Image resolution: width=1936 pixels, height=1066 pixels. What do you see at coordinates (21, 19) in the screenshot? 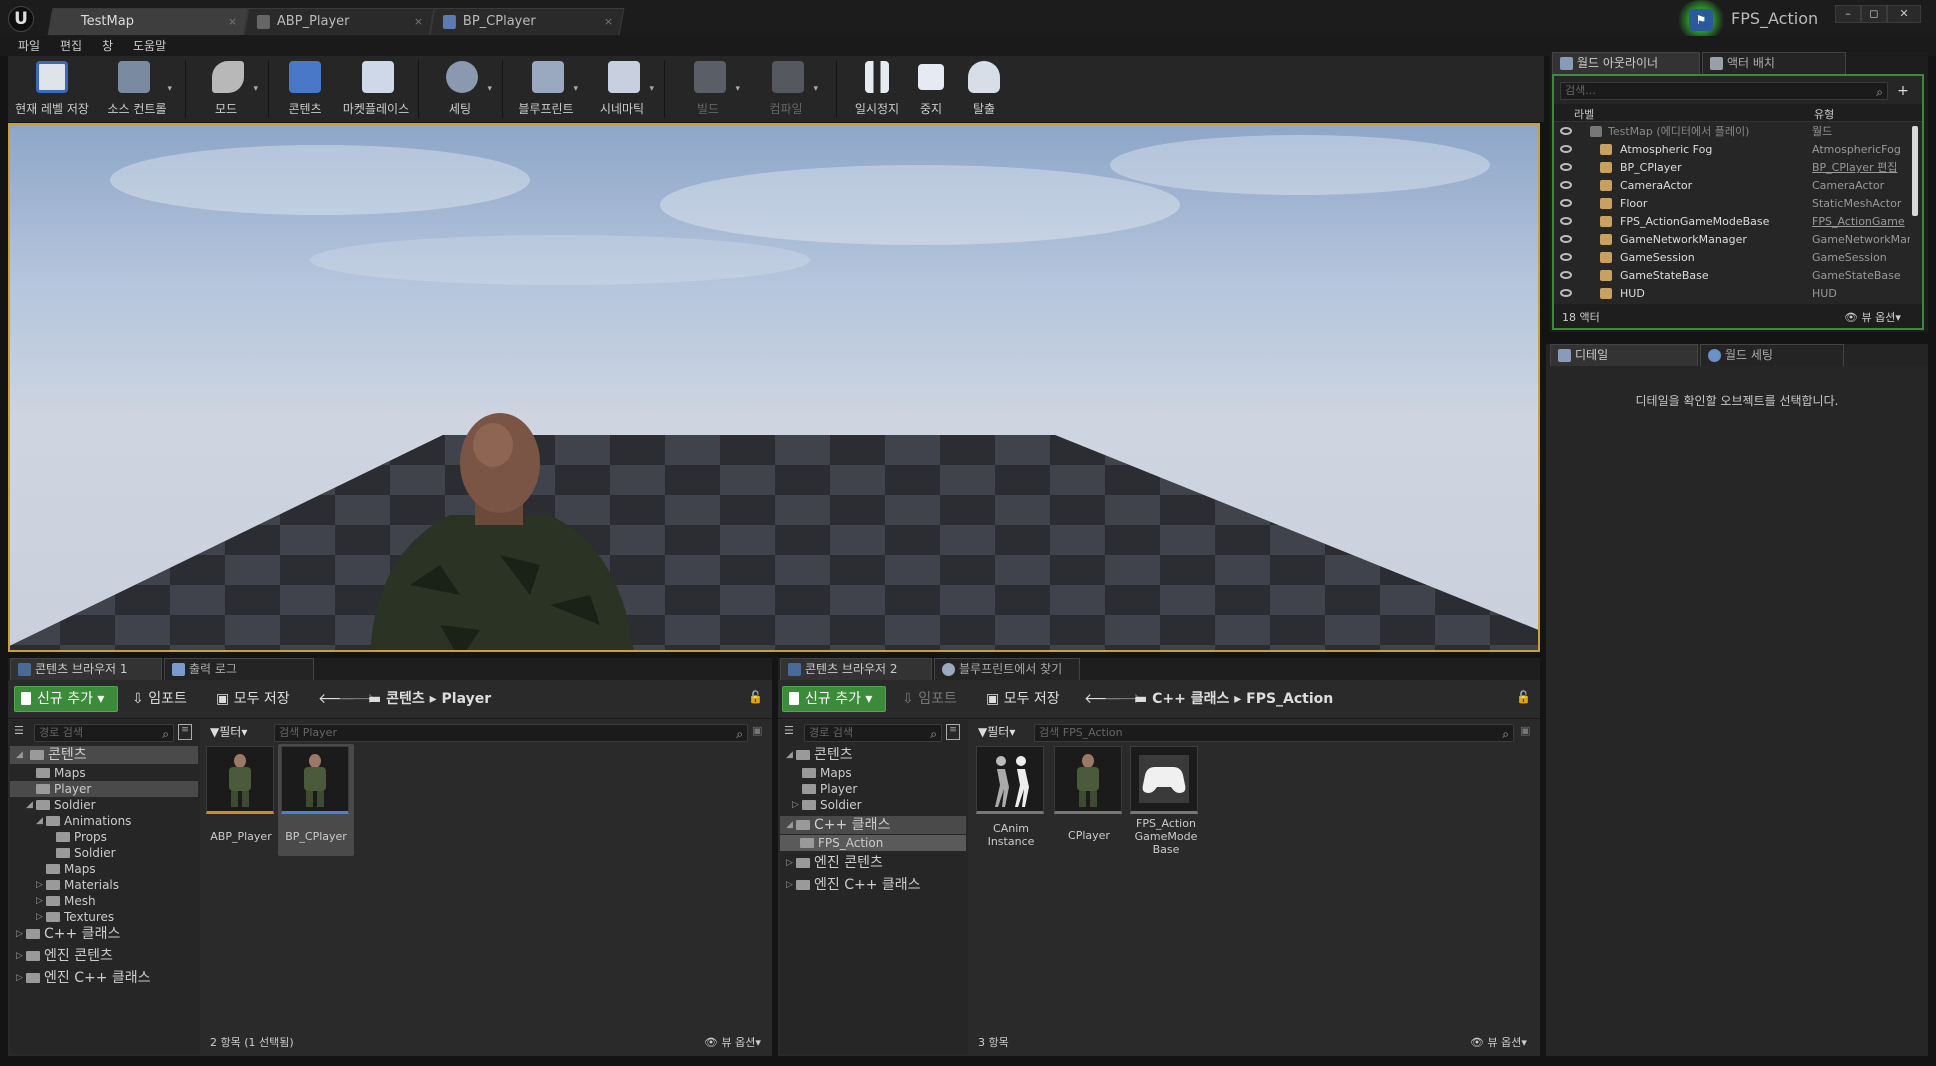
I see `unreal-logo-icon: U` at bounding box center [21, 19].